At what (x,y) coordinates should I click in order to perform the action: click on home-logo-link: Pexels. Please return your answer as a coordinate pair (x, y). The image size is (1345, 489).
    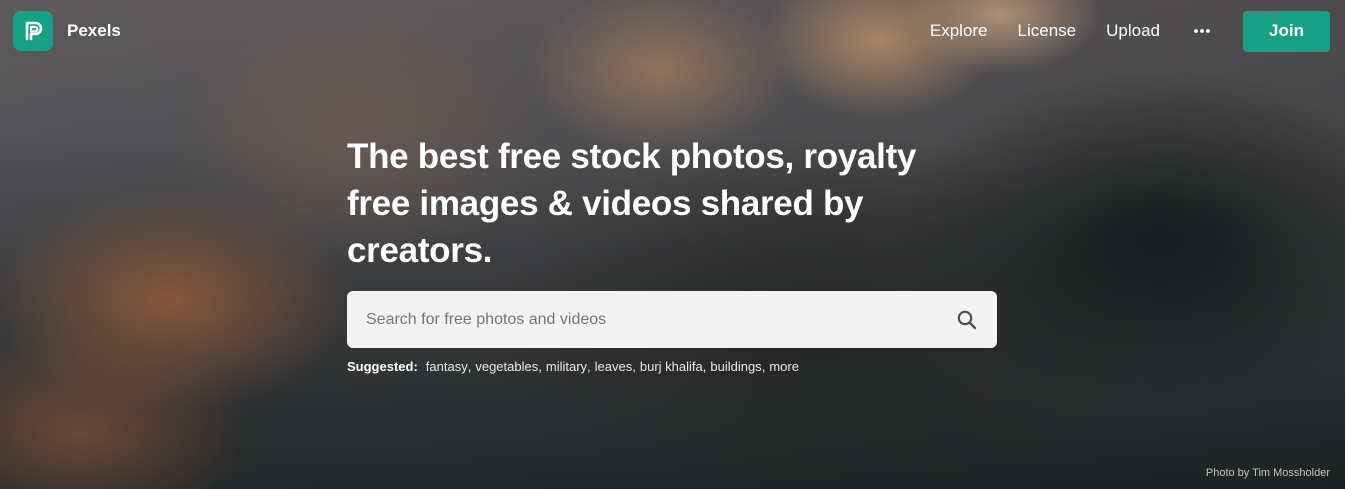
    Looking at the image, I should click on (67, 31).